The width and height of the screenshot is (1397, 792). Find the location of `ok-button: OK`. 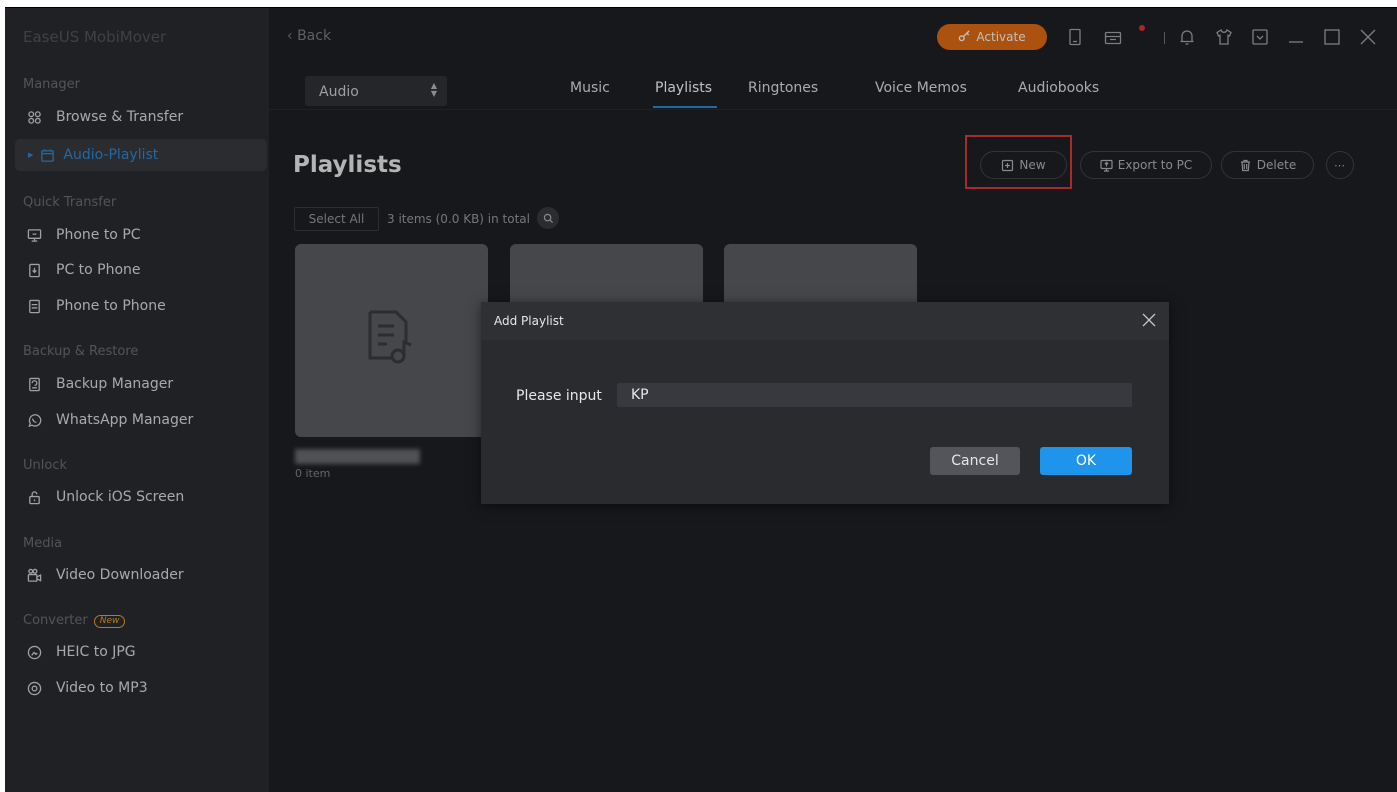

ok-button: OK is located at coordinates (1086, 461).